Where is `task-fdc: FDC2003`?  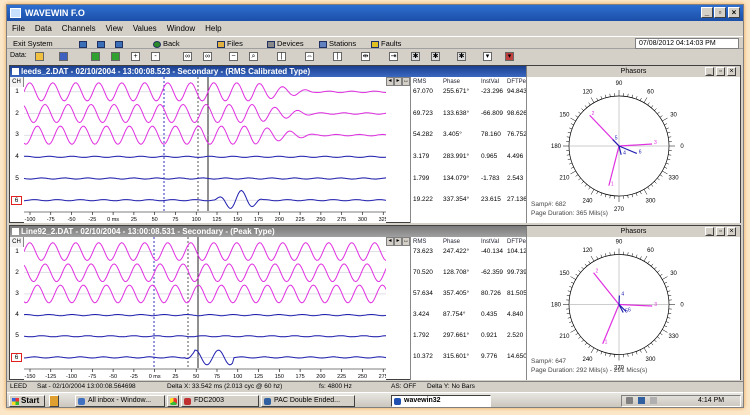
task-fdc: FDC2003 is located at coordinates (220, 401).